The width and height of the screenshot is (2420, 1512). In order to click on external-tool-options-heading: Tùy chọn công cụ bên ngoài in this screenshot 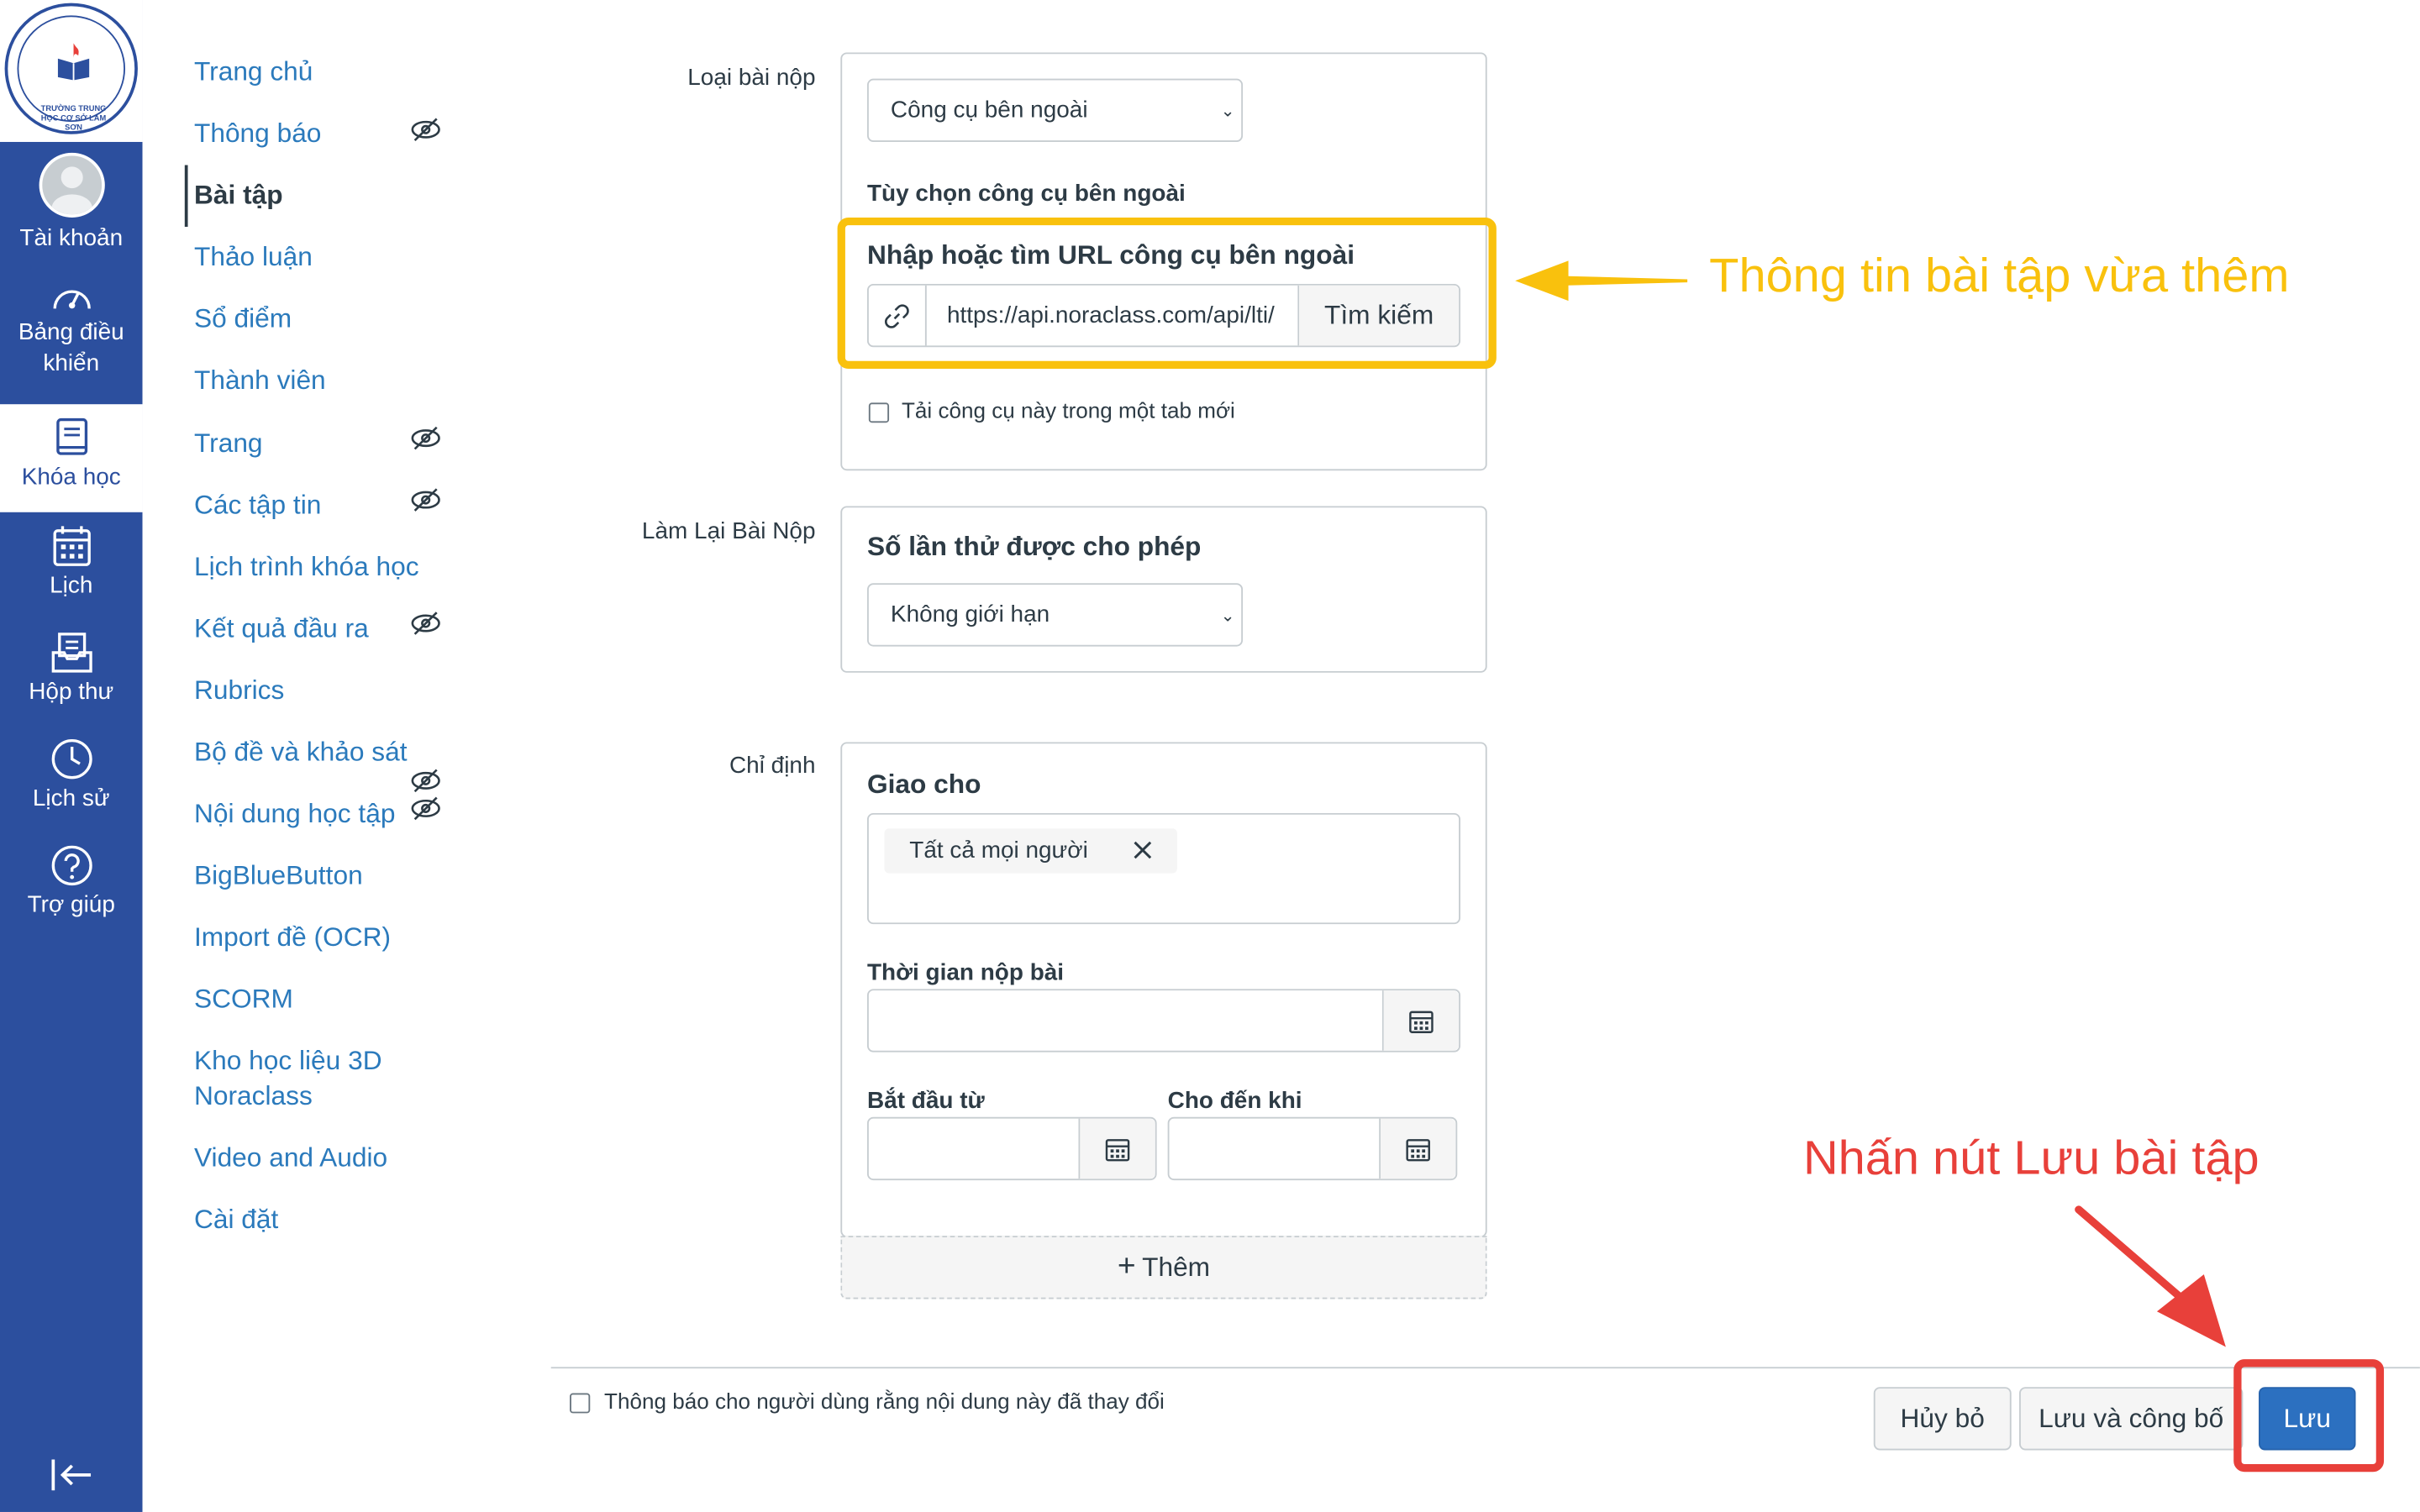, I will do `click(1026, 193)`.